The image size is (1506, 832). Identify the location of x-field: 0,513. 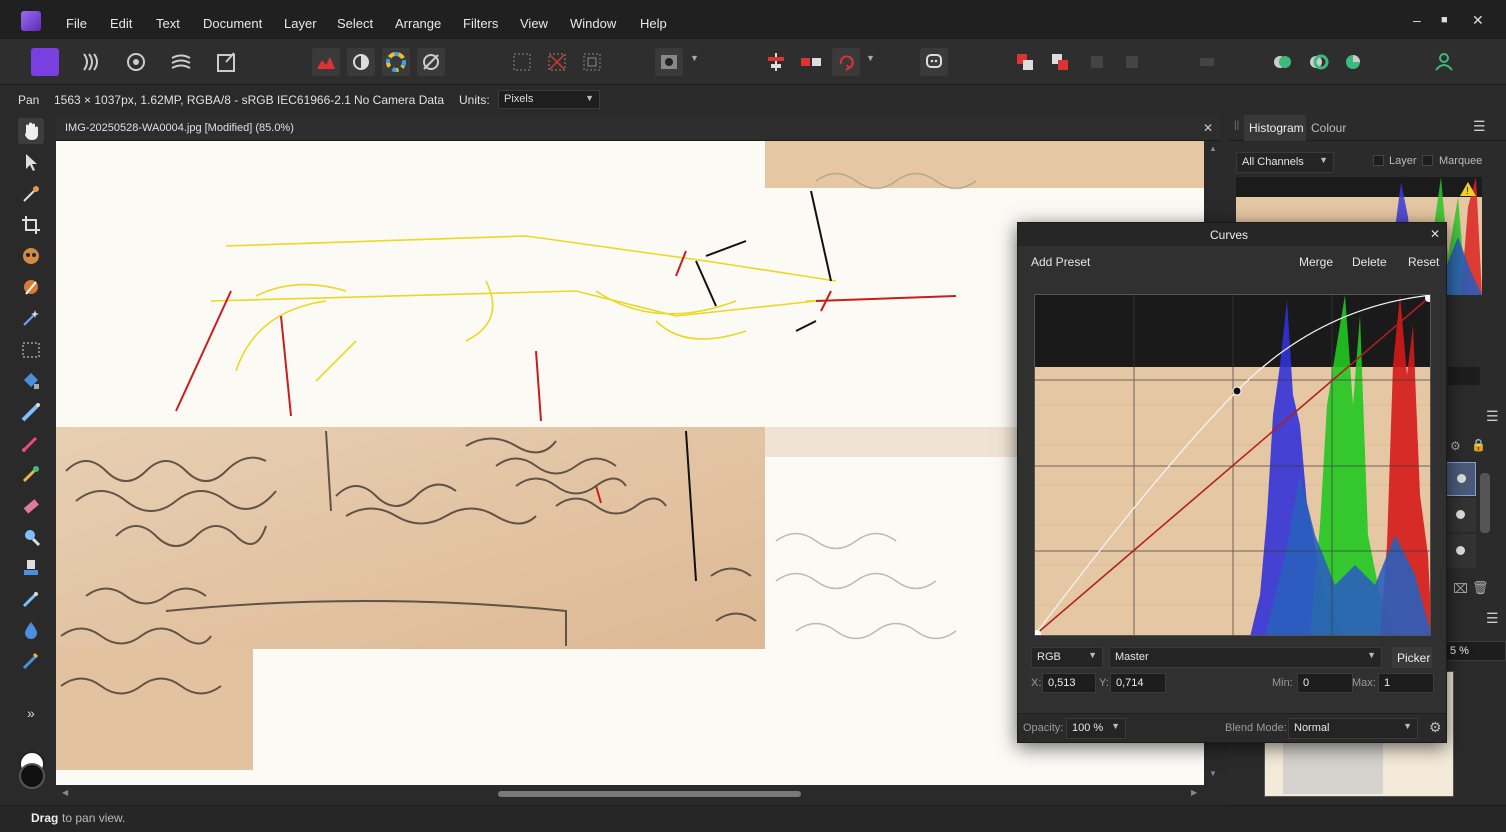
(1069, 683).